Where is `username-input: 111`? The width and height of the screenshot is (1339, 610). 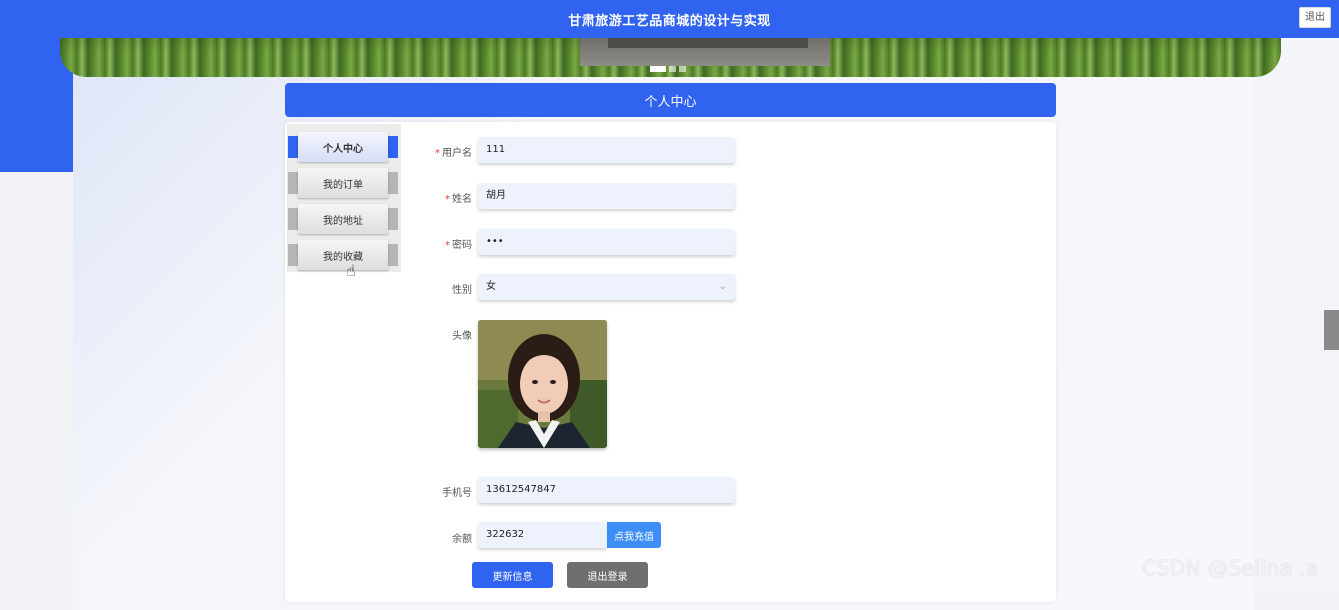 username-input: 111 is located at coordinates (606, 150).